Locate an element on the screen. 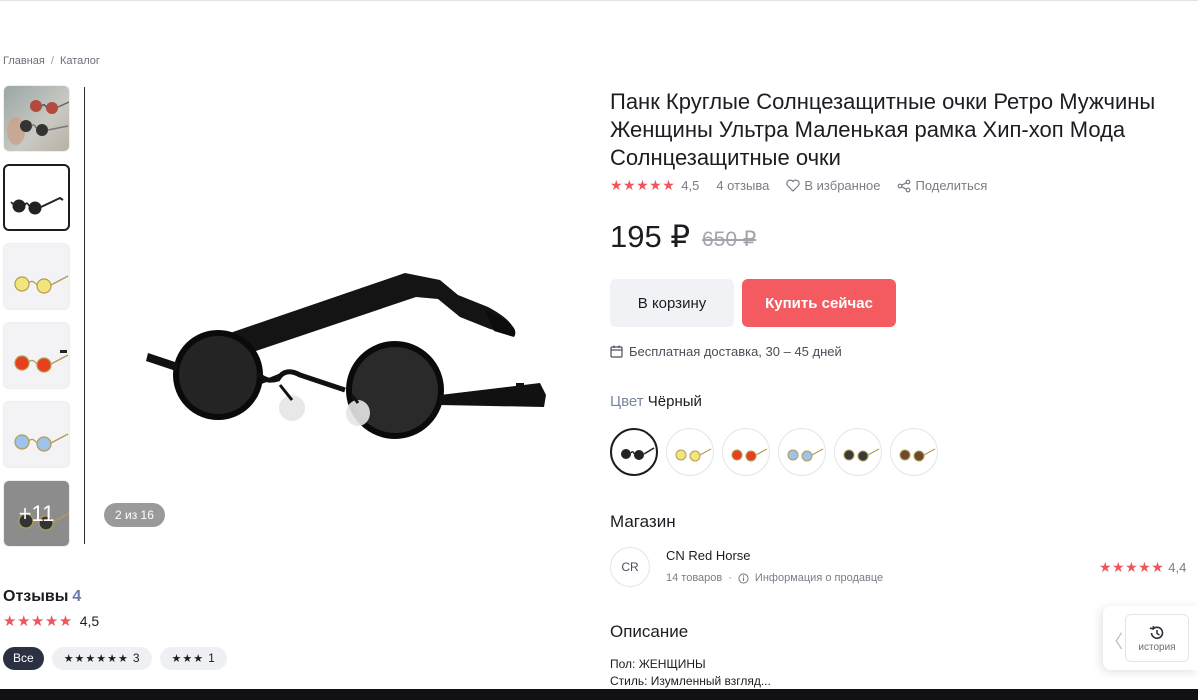 This screenshot has width=1198, height=700. thumbnail-red is located at coordinates (36, 355).